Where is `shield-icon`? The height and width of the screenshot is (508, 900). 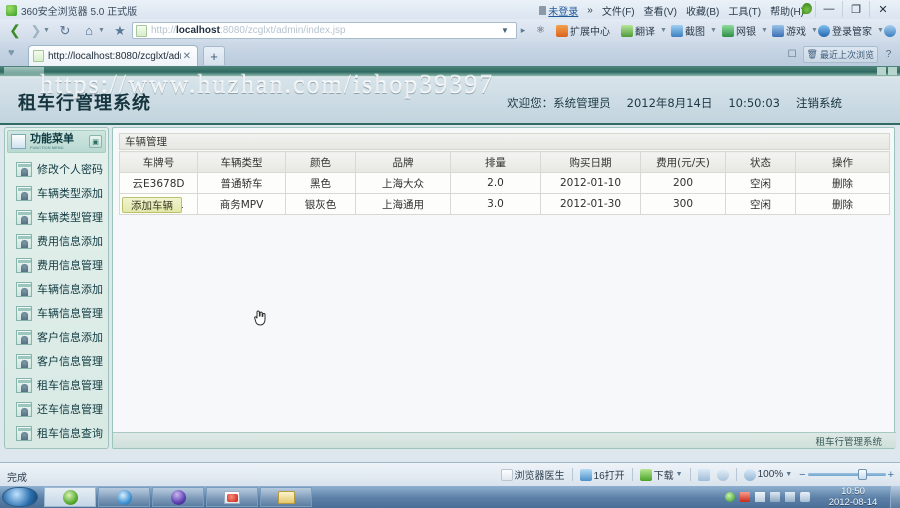 shield-icon is located at coordinates (775, 497).